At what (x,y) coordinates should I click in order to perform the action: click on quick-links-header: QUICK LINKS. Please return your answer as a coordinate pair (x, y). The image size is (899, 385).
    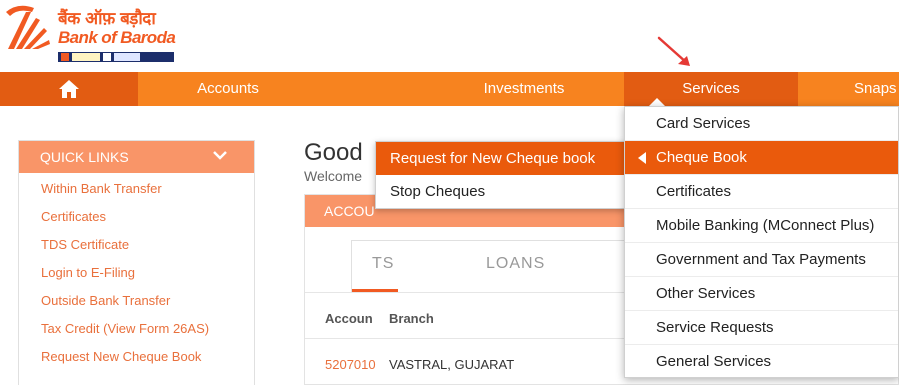
    Looking at the image, I should click on (136, 157).